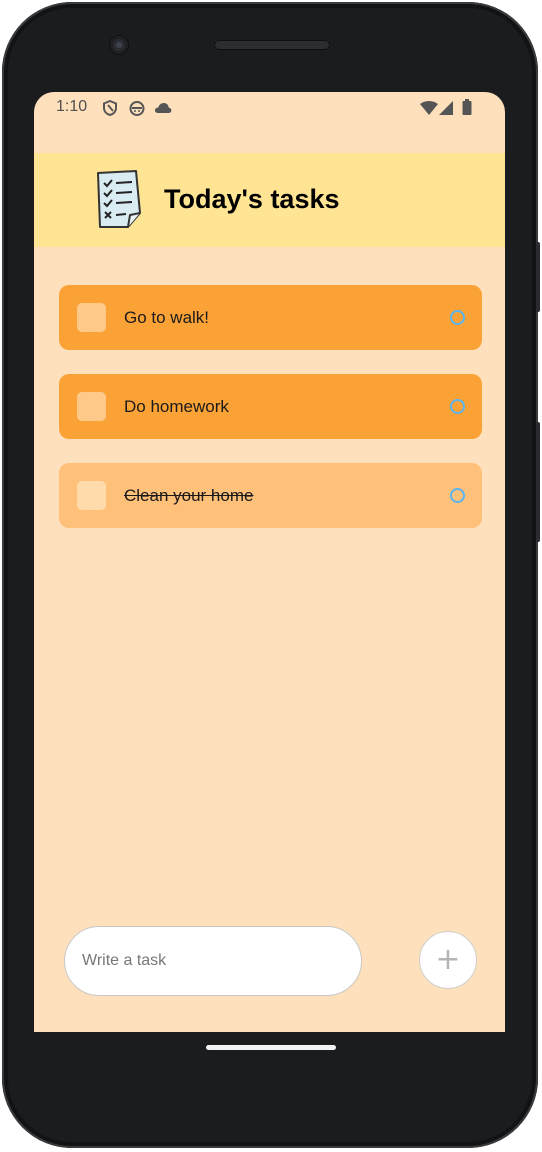  I want to click on task-item: Go to walk!, so click(270, 317).